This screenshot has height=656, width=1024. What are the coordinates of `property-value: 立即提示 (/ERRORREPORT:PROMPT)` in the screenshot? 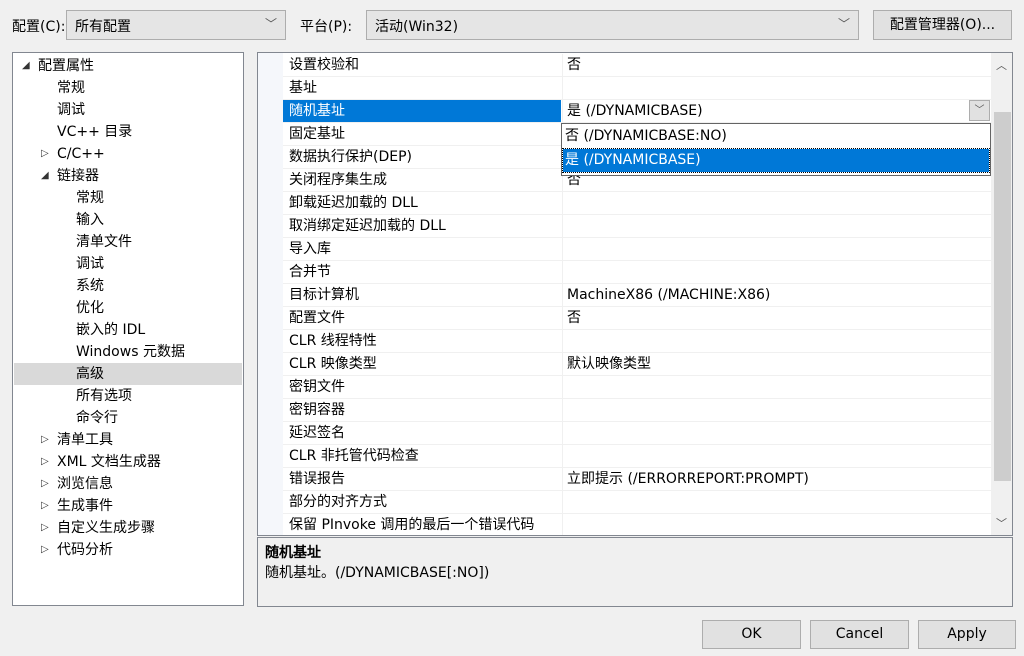 It's located at (776, 479).